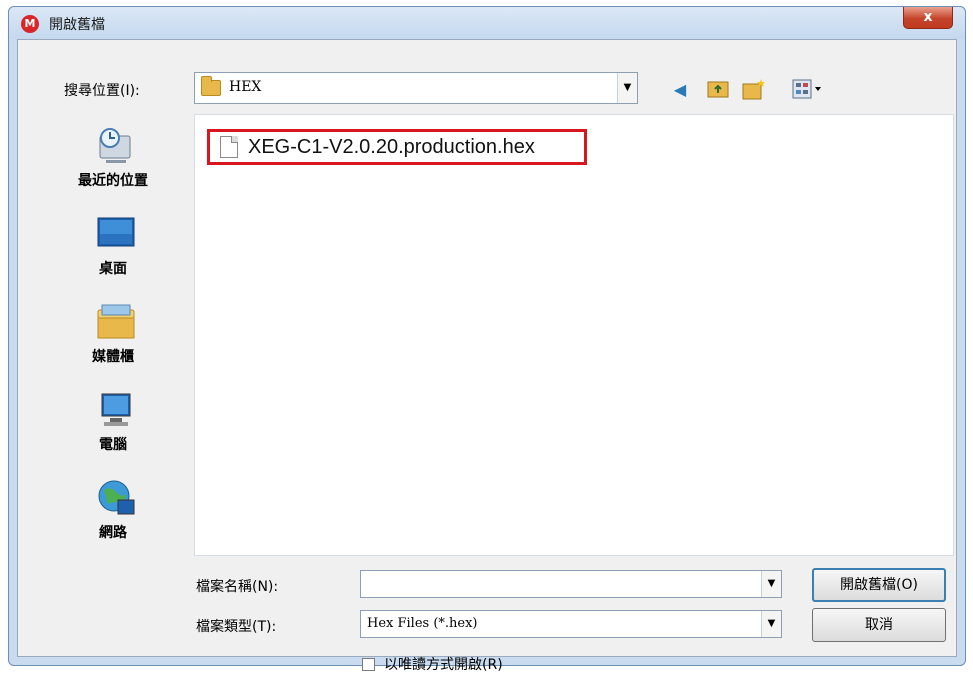  Describe the element at coordinates (30, 24) in the screenshot. I see `app-logo-icon: M` at that location.